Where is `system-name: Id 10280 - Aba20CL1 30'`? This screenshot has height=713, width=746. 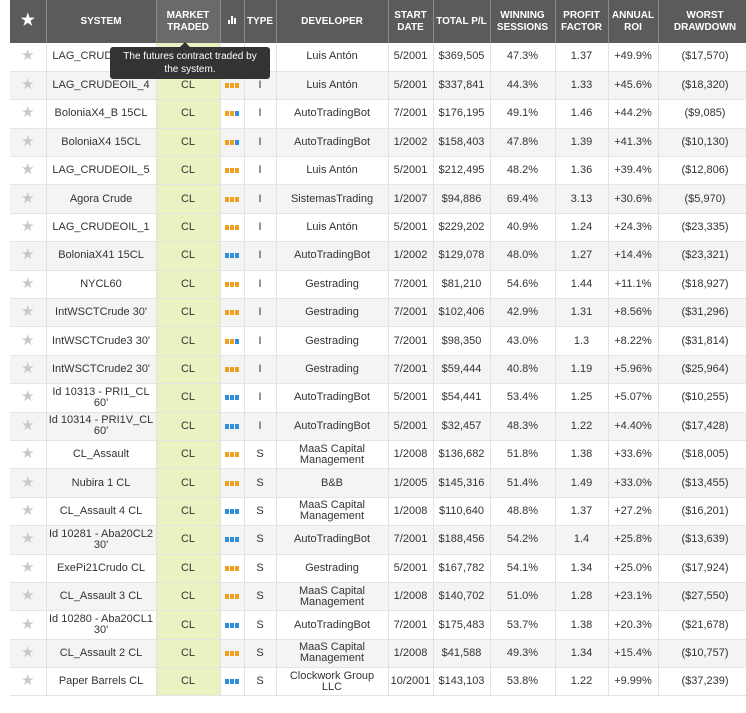
system-name: Id 10280 - Aba20CL1 30' is located at coordinates (101, 625).